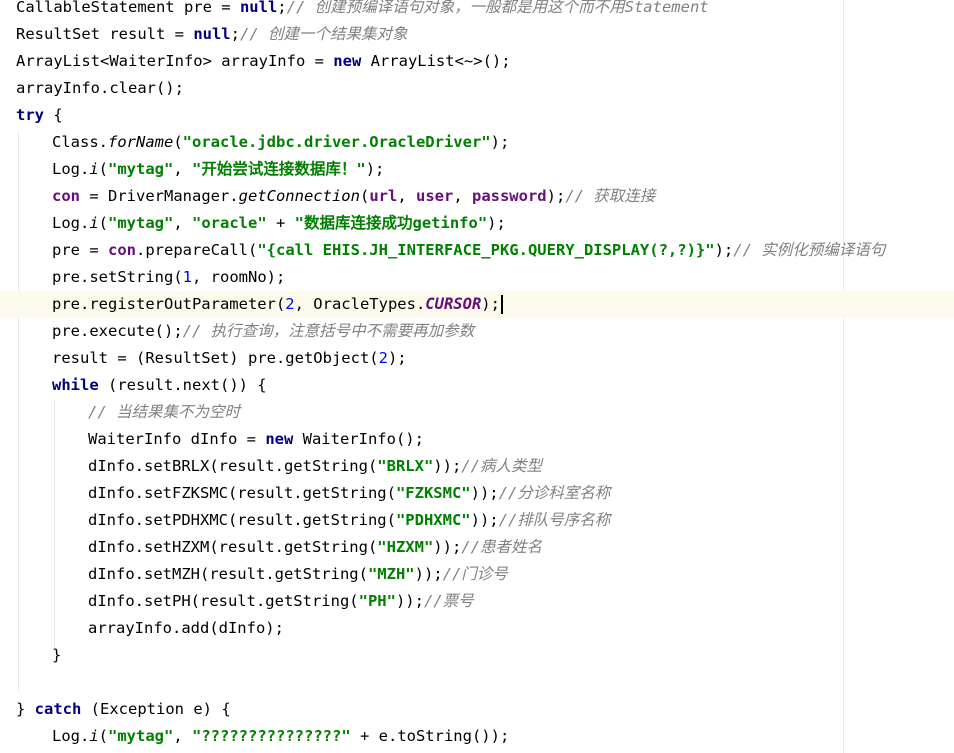  I want to click on code-token: +, so click(280, 223).